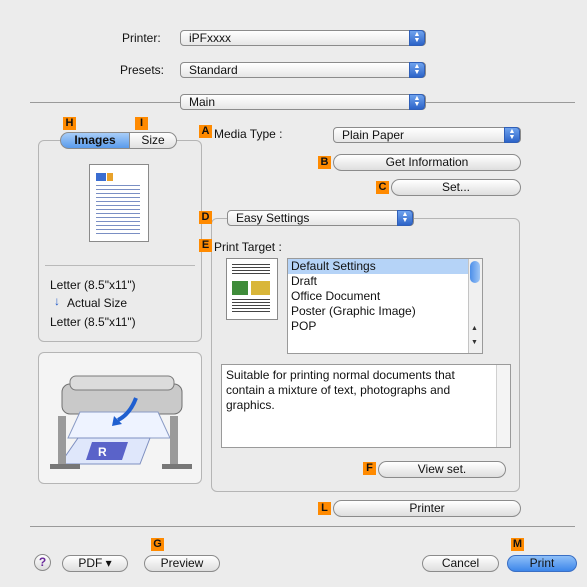 This screenshot has width=587, height=587. What do you see at coordinates (153, 140) in the screenshot?
I see `tab-size: Size` at bounding box center [153, 140].